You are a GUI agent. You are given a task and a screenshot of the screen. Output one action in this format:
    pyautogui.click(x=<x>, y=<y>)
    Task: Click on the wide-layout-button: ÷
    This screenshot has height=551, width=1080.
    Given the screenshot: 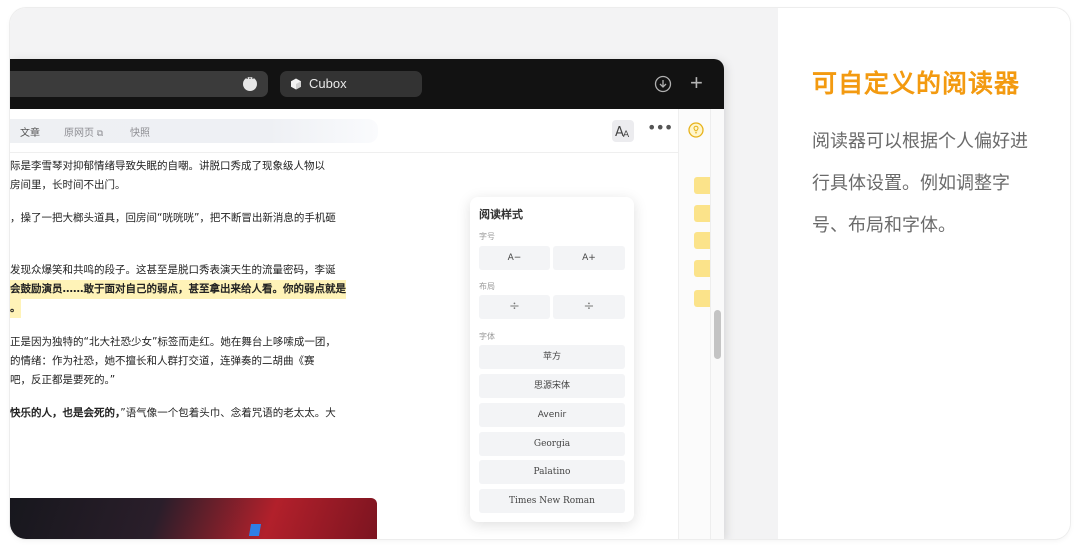 What is the action you would take?
    pyautogui.click(x=589, y=307)
    